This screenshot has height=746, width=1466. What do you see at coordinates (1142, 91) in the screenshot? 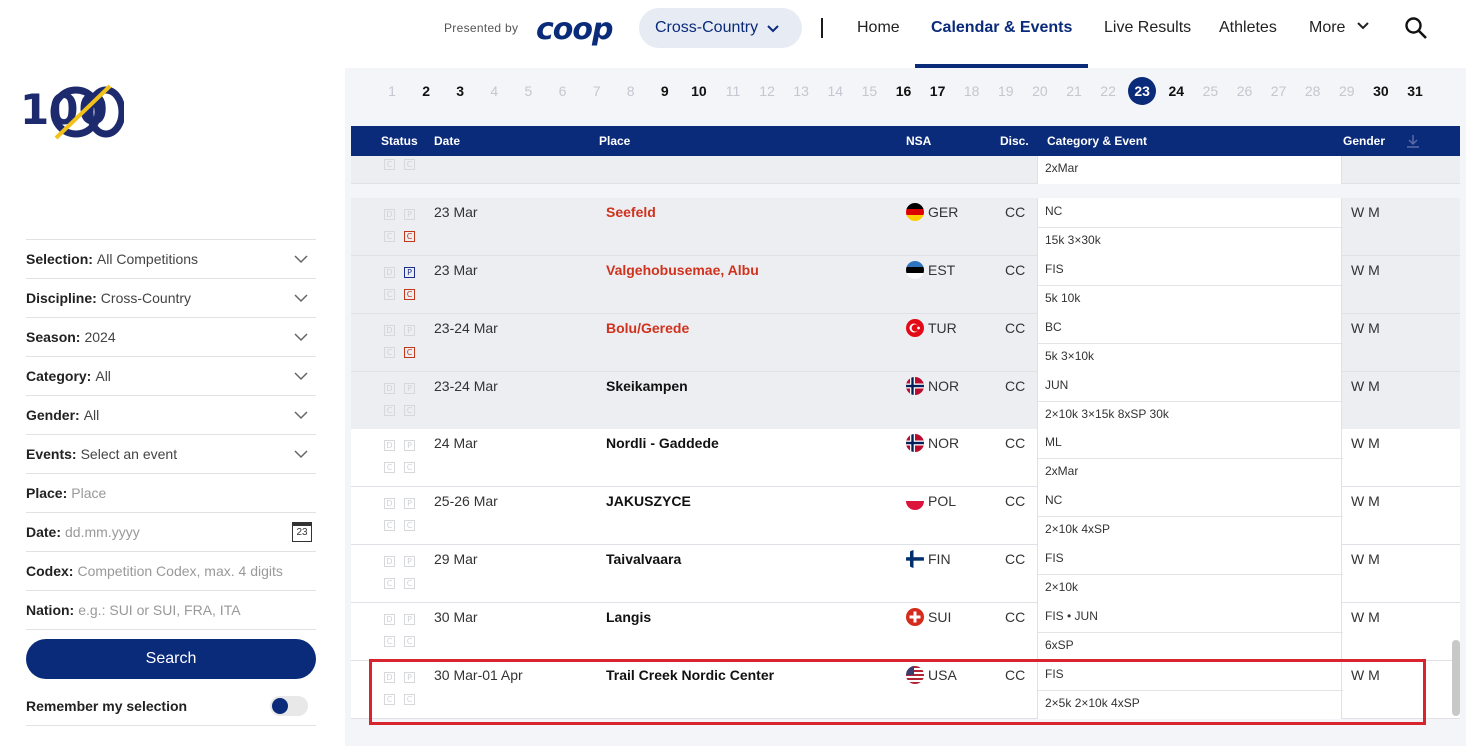
I see `day-23: 23` at bounding box center [1142, 91].